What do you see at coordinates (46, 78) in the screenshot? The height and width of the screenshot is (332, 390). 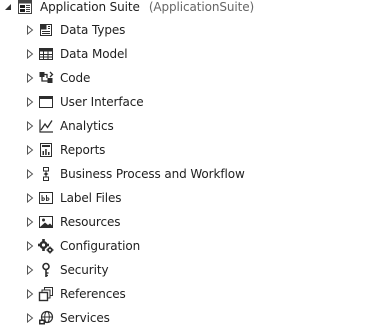 I see `code-flow-icon` at bounding box center [46, 78].